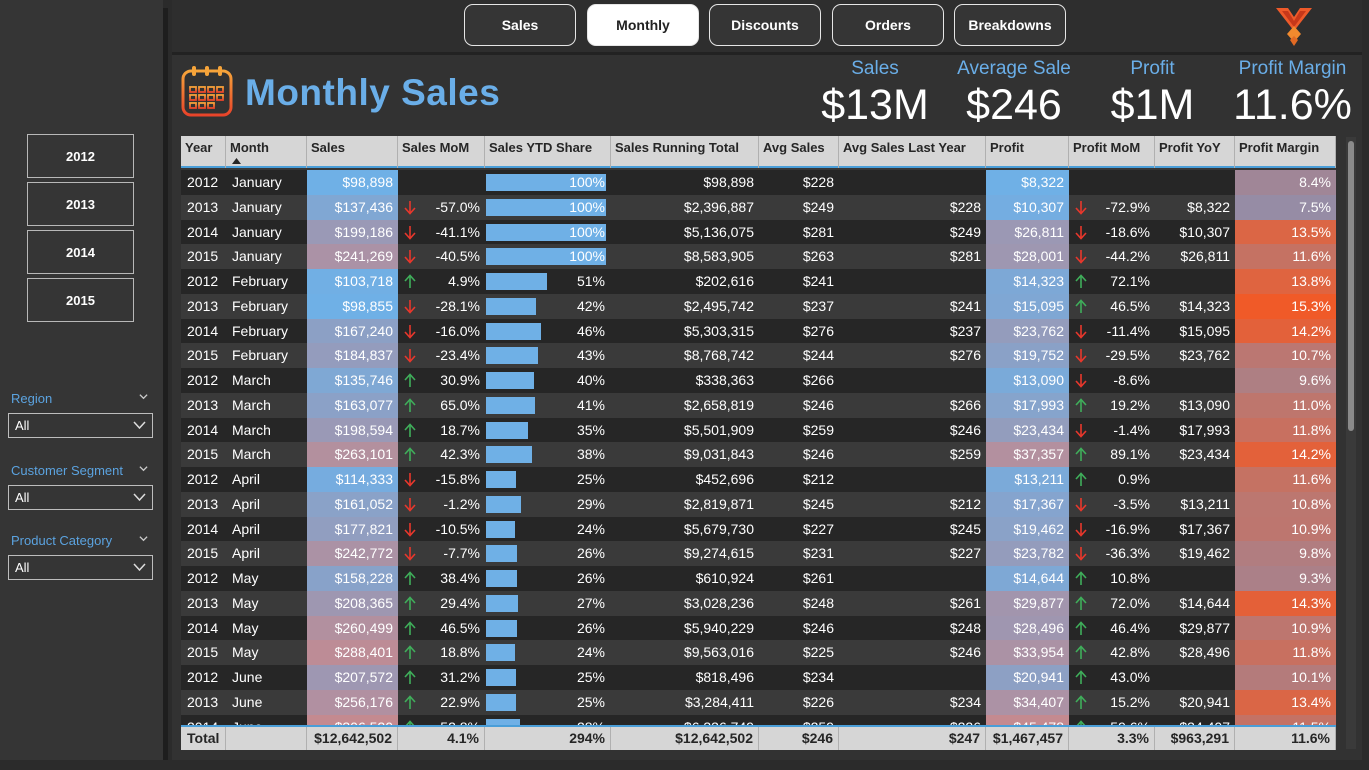 The width and height of the screenshot is (1369, 770). I want to click on cell-profit-mom: -72.9%, so click(1112, 207).